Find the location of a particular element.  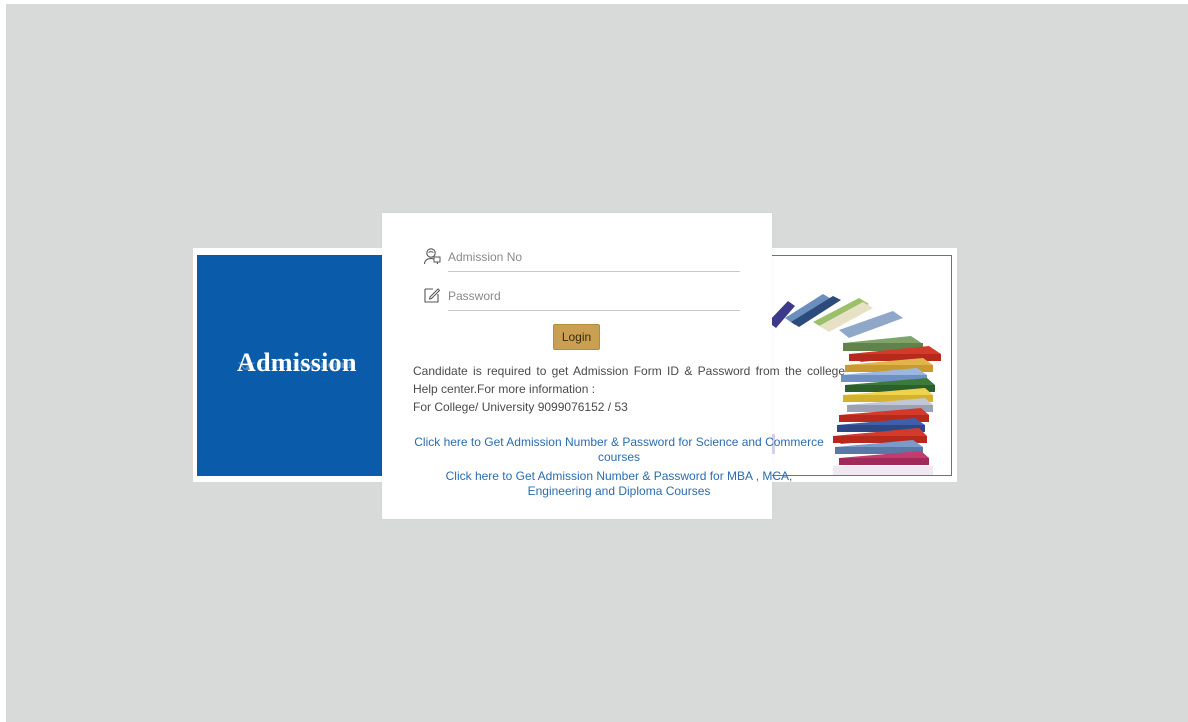

banner-blue-panel: Admission Admission is located at coordinates (295, 365).